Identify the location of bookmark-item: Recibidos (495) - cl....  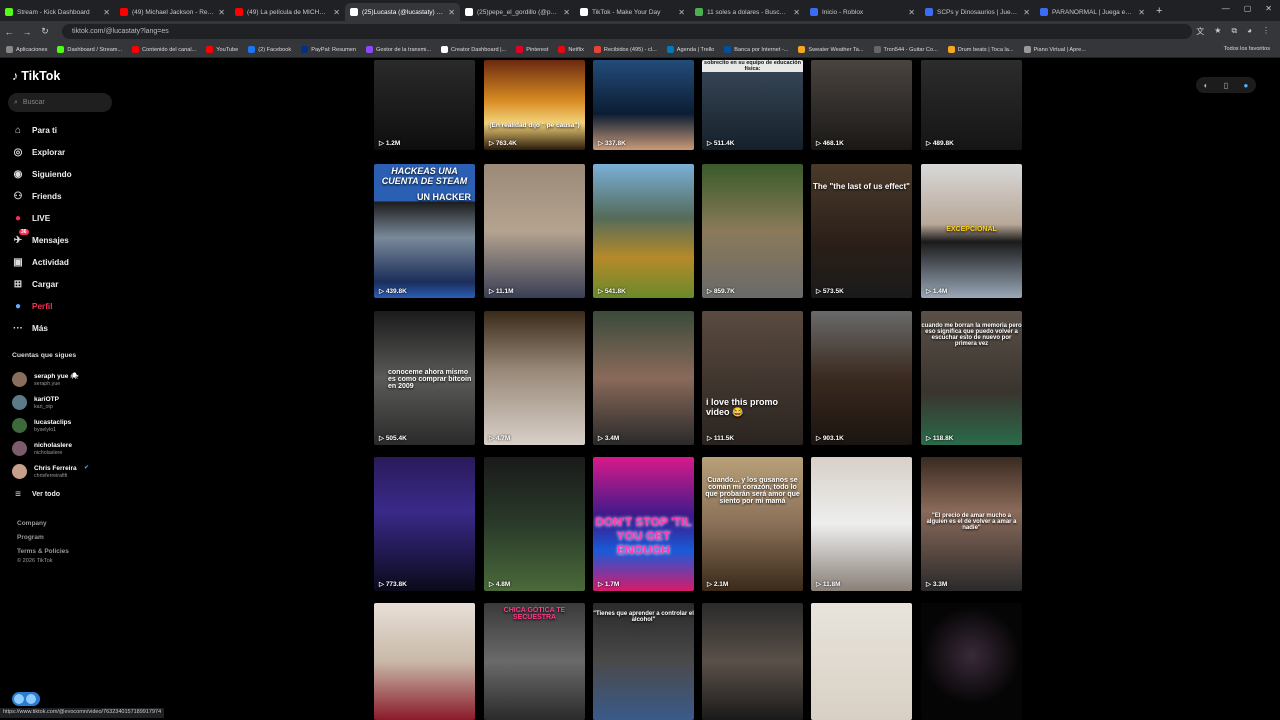
(625, 49).